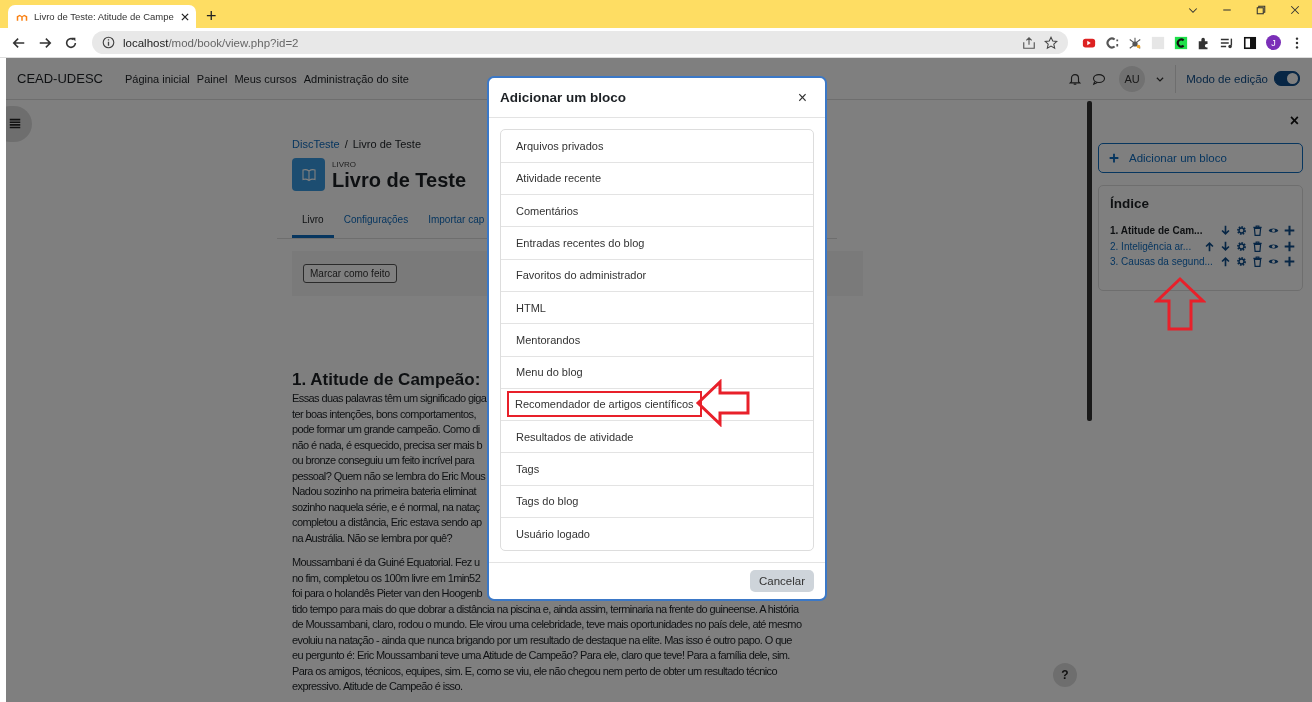 The image size is (1312, 702). What do you see at coordinates (549, 372) in the screenshot?
I see `block-option: Menu do blog` at bounding box center [549, 372].